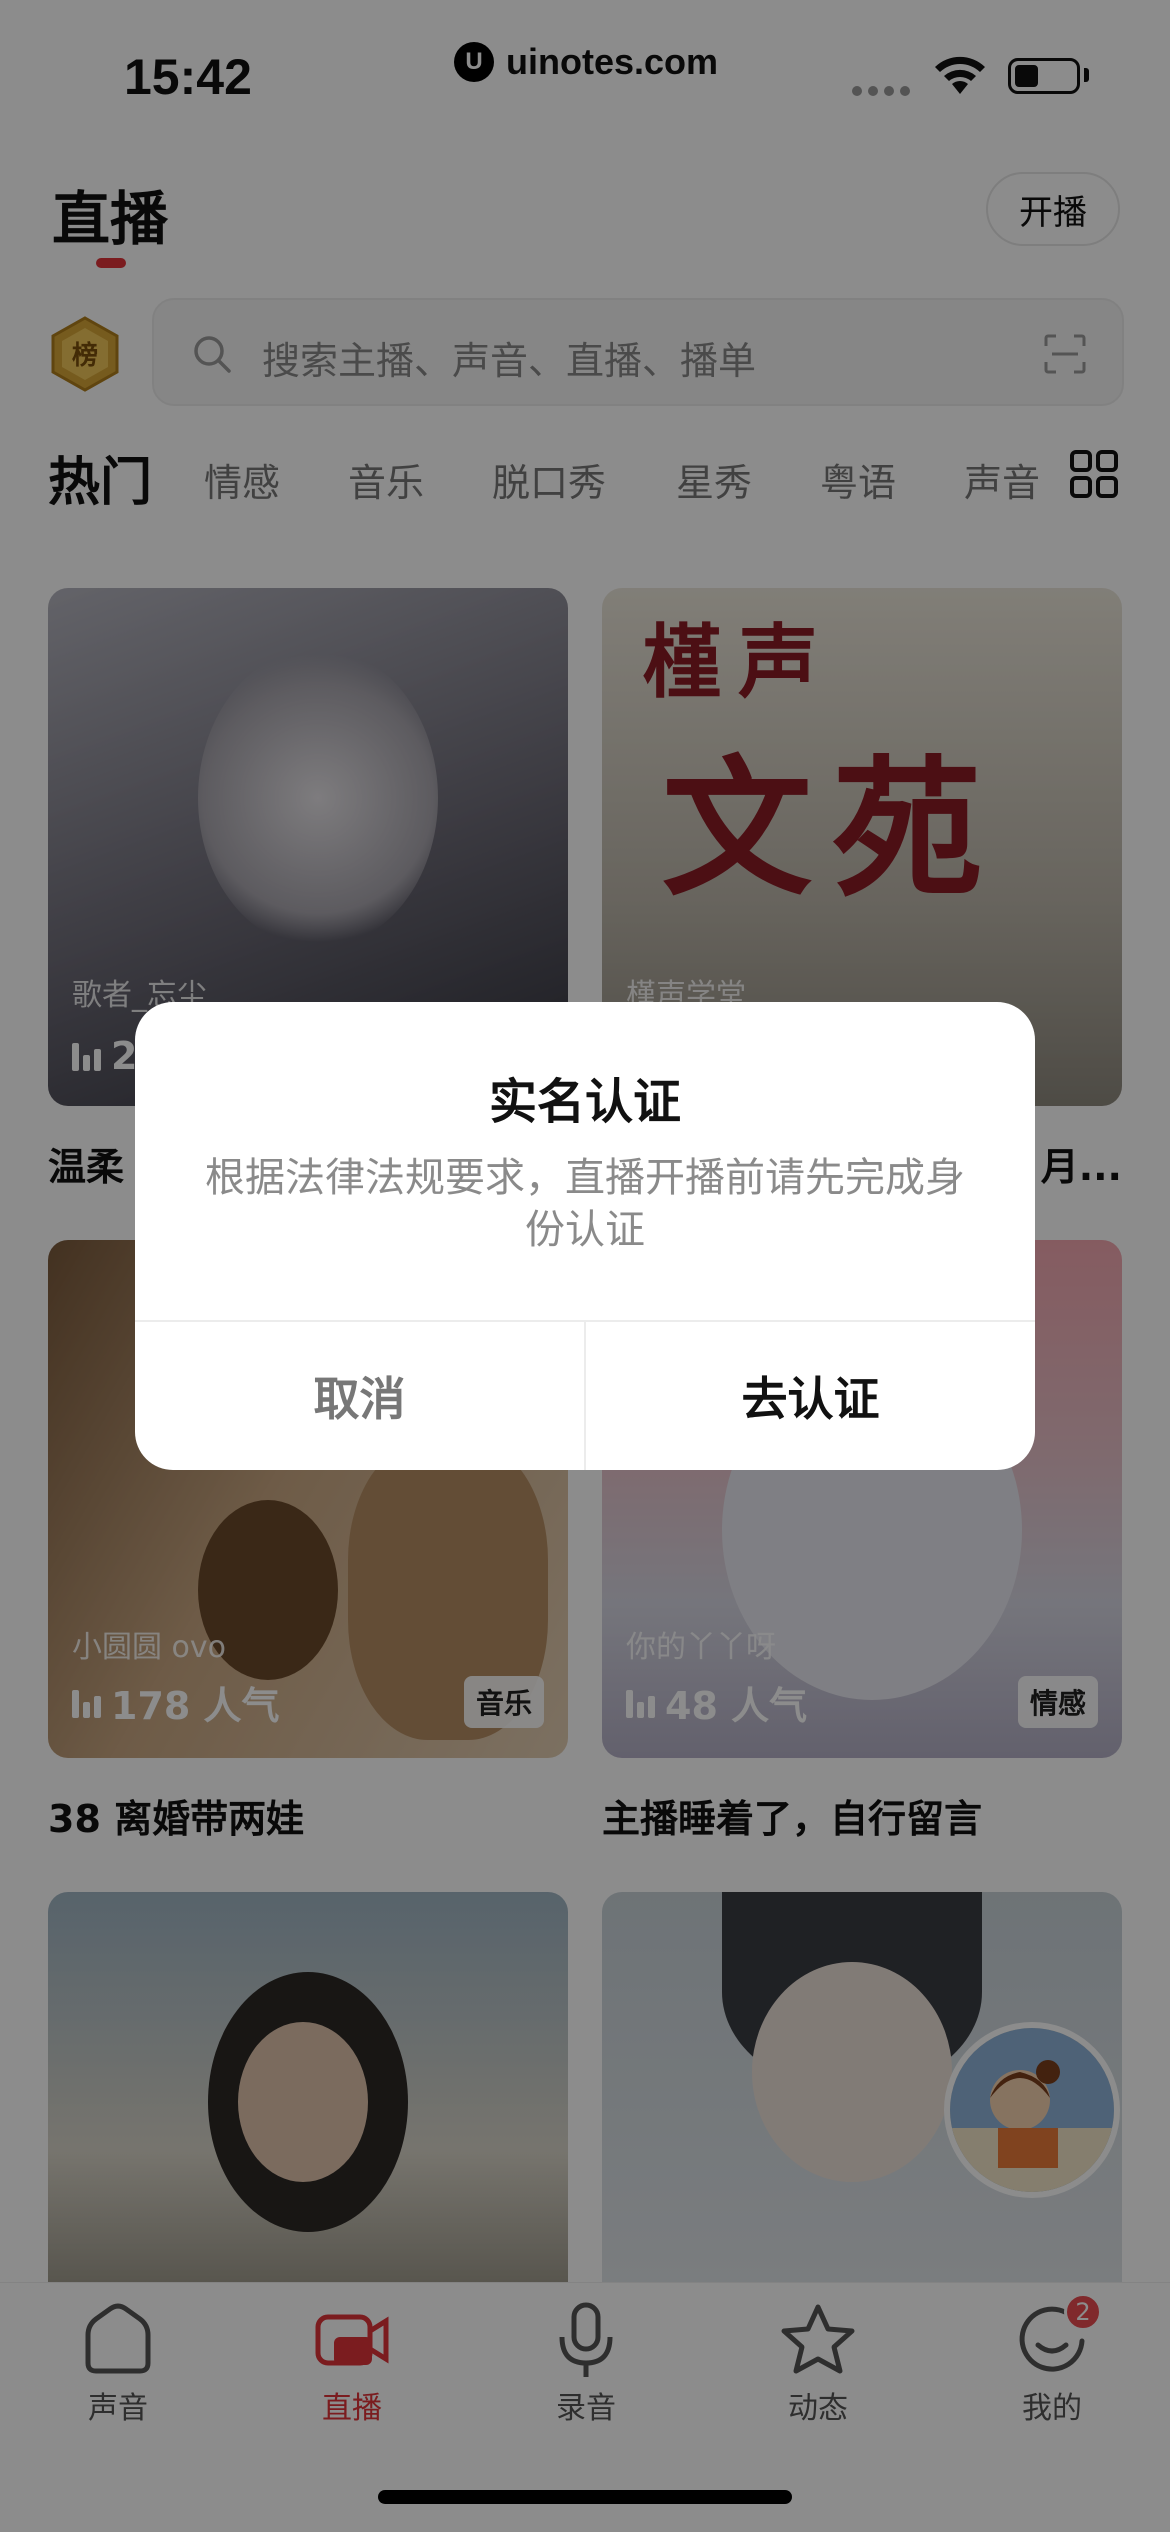 The height and width of the screenshot is (2532, 1170). Describe the element at coordinates (584, 1102) in the screenshot. I see `dialog-title: 实名认证` at that location.